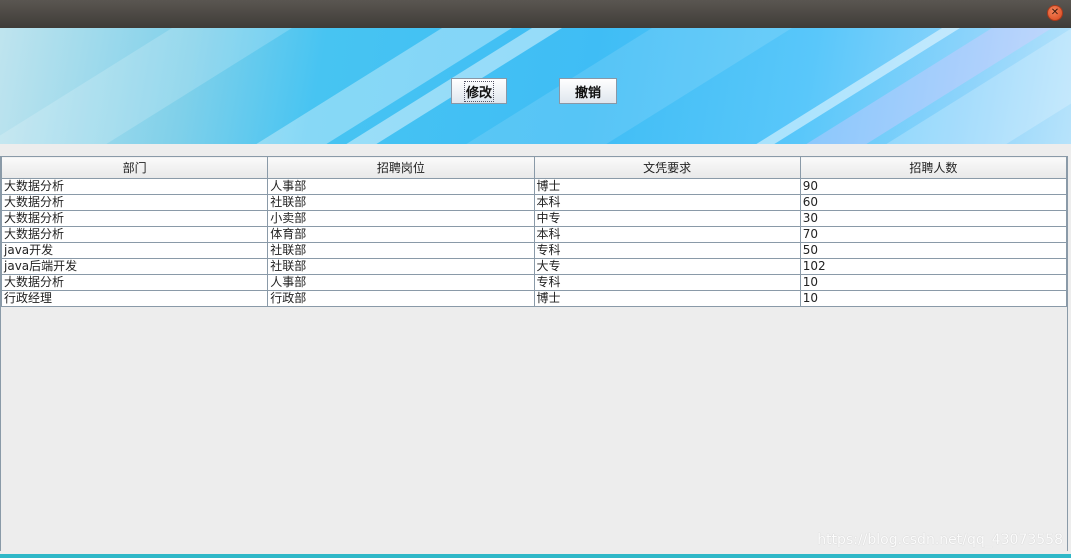 This screenshot has height=558, width=1071. I want to click on cell-department: 行政经理, so click(134, 298).